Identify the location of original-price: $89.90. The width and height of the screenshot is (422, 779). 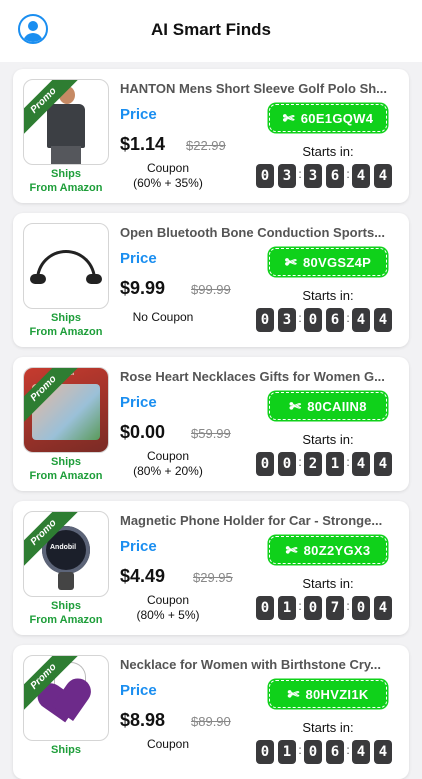
(211, 721).